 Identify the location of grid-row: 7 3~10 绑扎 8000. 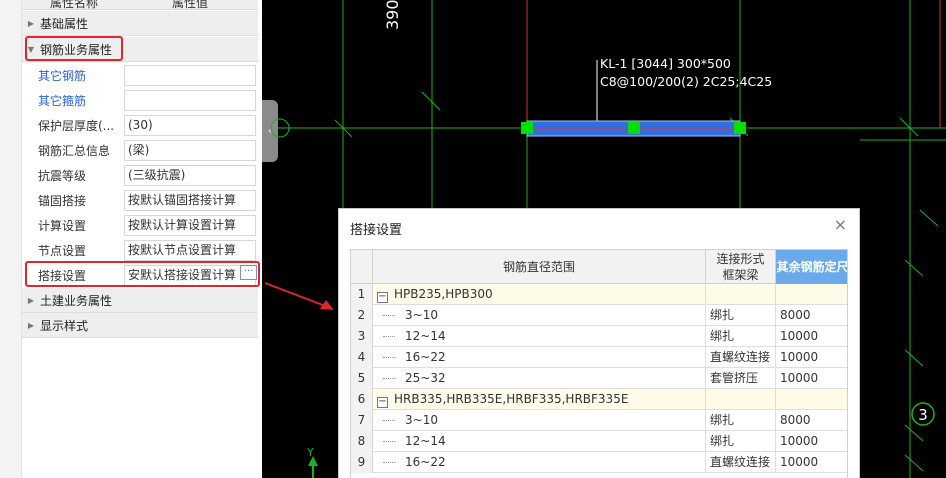
(599, 420).